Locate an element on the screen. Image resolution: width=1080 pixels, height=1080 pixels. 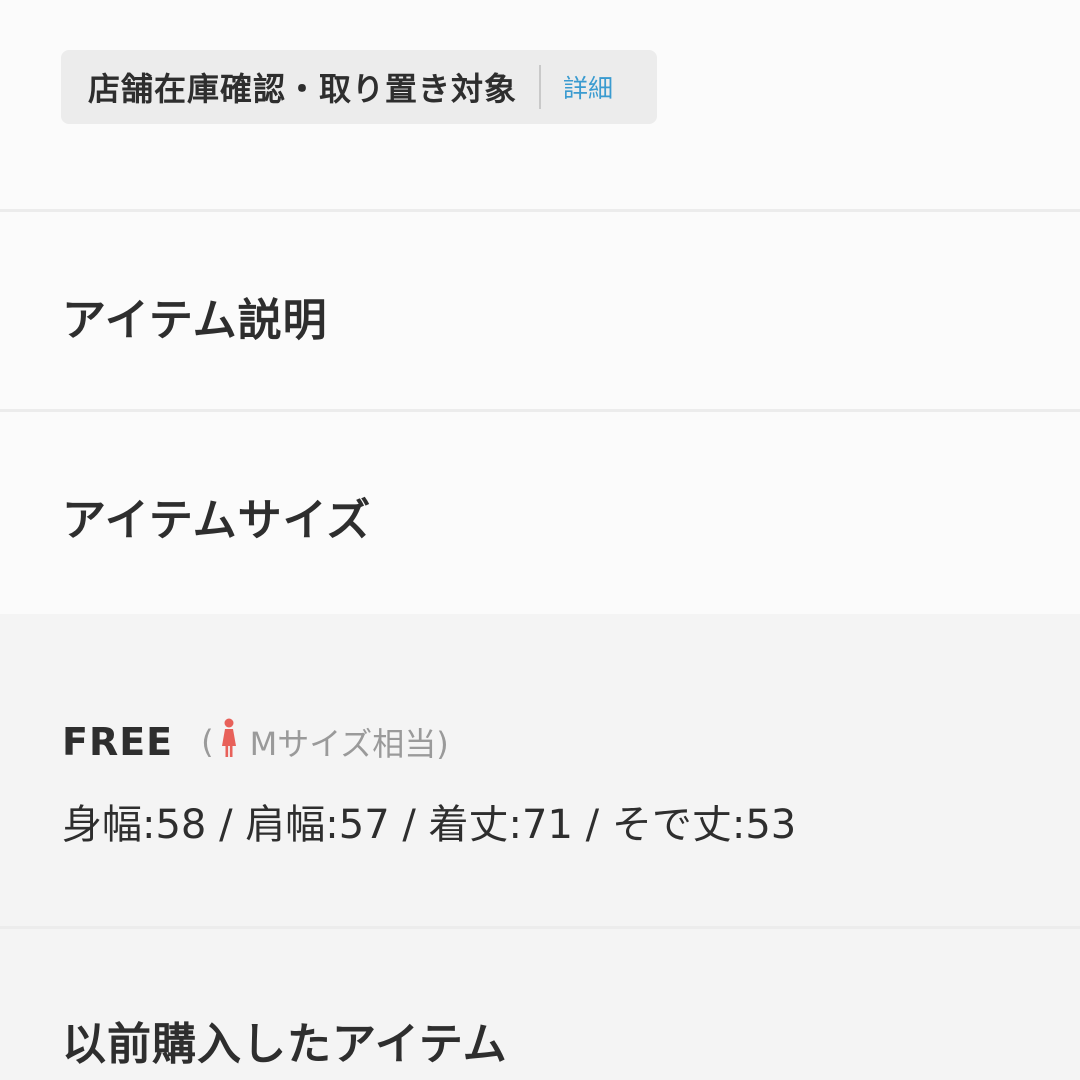
purchased-items-heading: 以前購入したアイテム is located at coordinates (285, 1040).